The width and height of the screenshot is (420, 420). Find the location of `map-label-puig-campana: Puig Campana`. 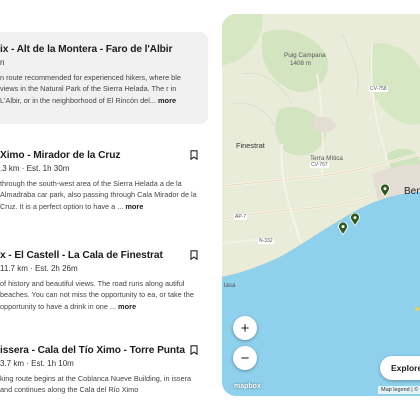

map-label-puig-campana: Puig Campana is located at coordinates (305, 55).